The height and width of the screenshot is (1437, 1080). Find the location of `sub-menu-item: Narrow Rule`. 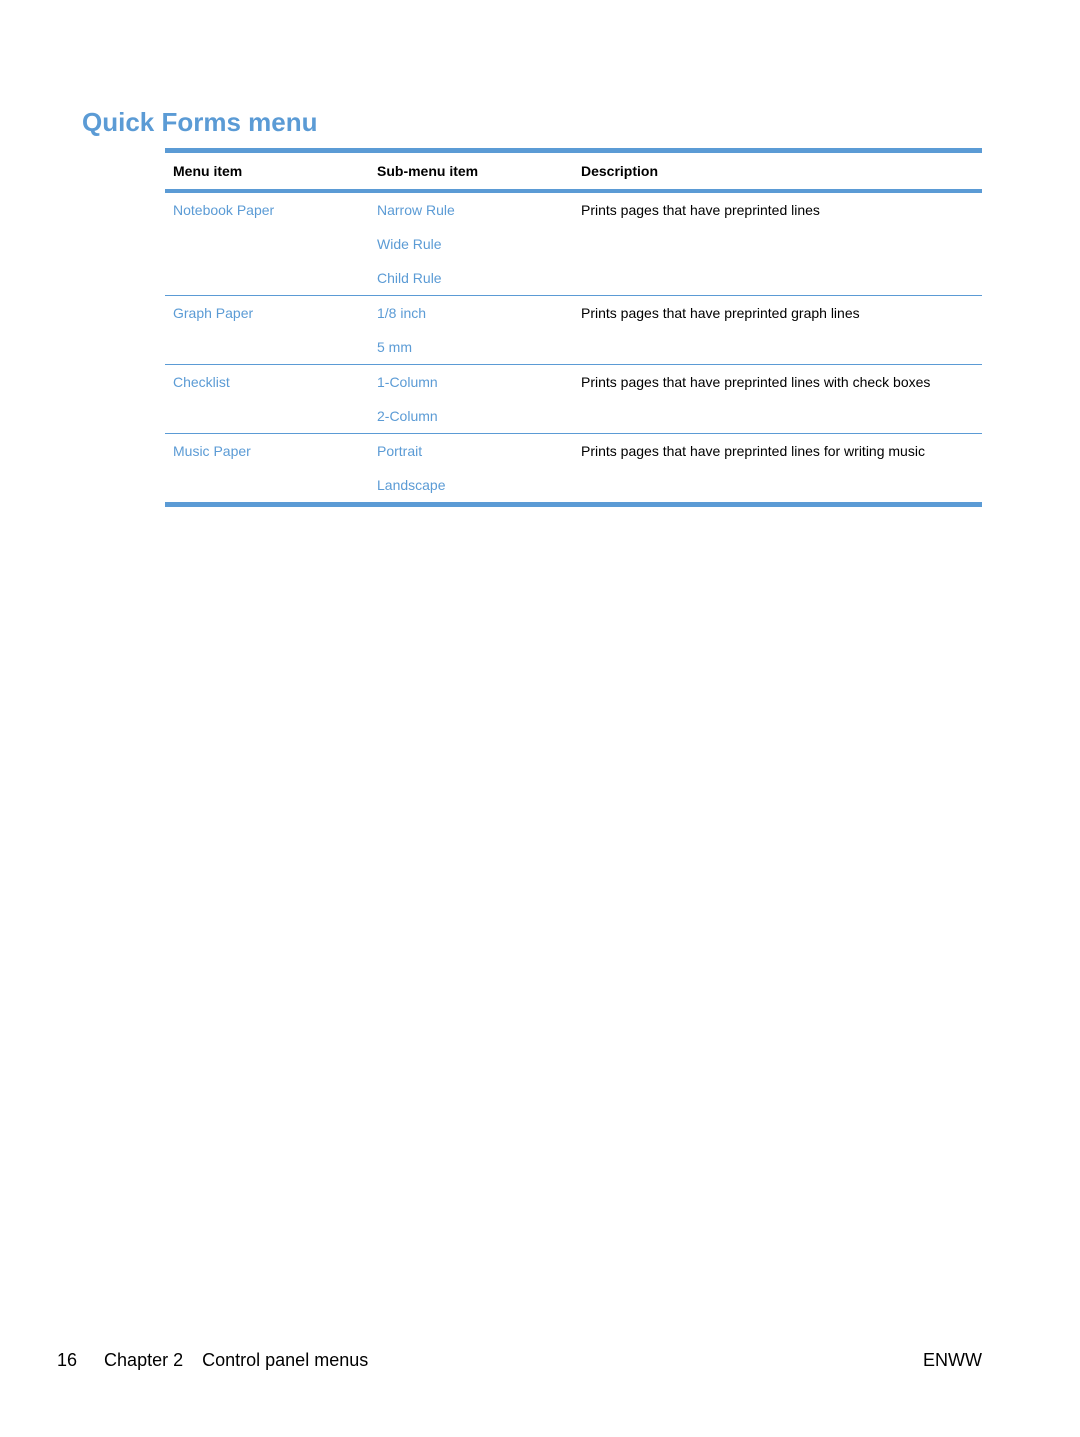

sub-menu-item: Narrow Rule is located at coordinates (471, 210).